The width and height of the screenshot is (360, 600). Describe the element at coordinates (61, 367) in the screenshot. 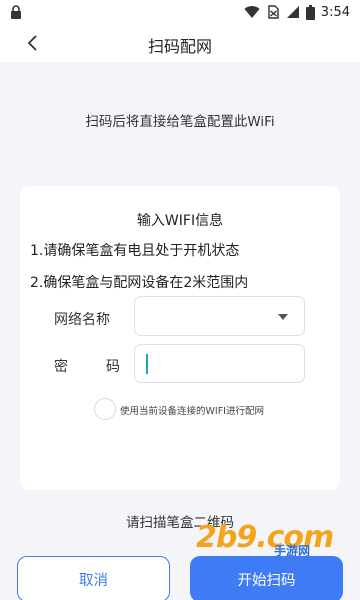

I see `password-label-char-1: 密` at that location.